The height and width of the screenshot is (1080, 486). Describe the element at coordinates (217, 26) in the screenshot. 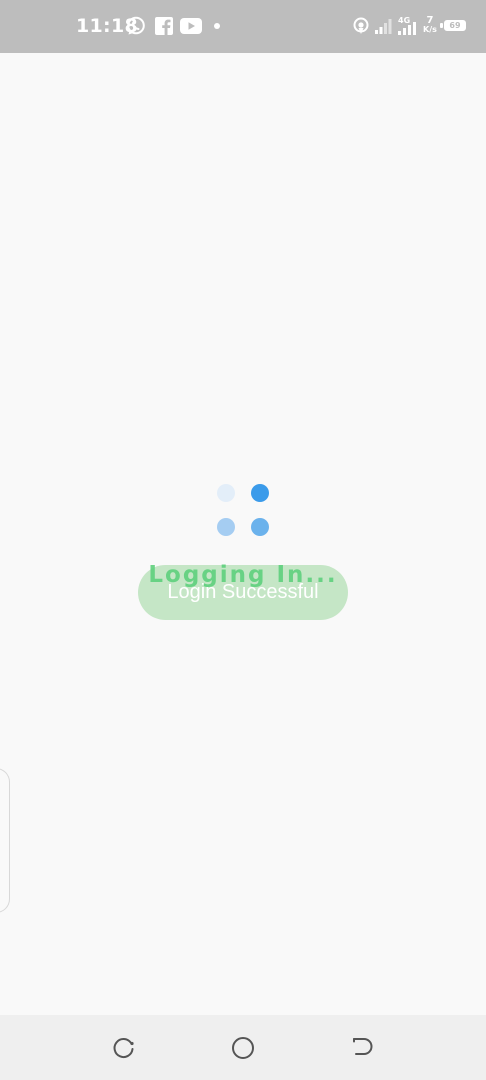

I see `more-notifications-dot` at that location.